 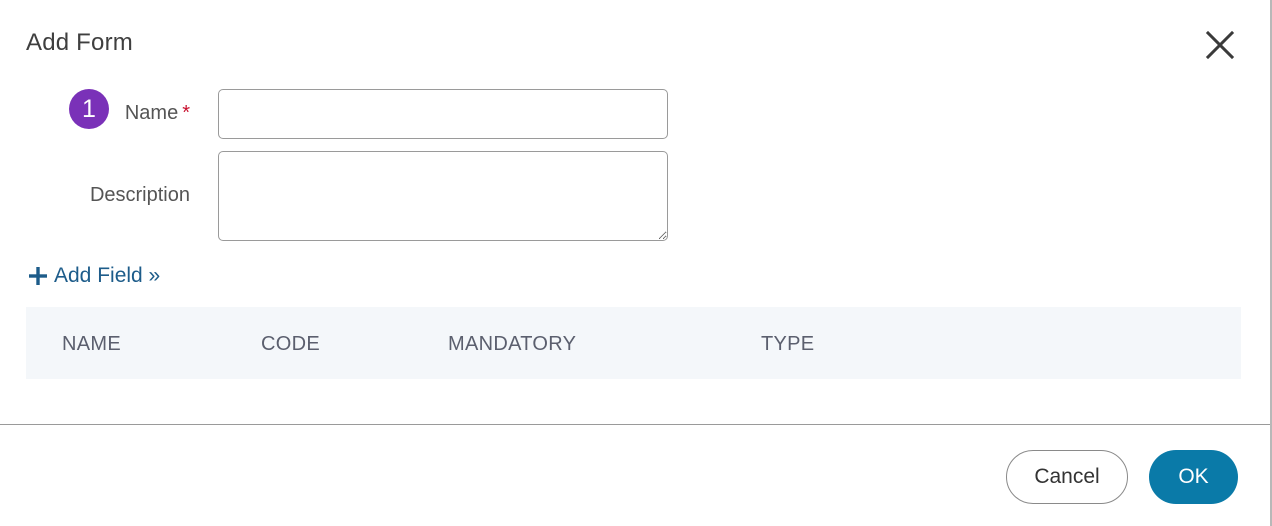 I want to click on column-header-name: NAME, so click(x=91, y=344).